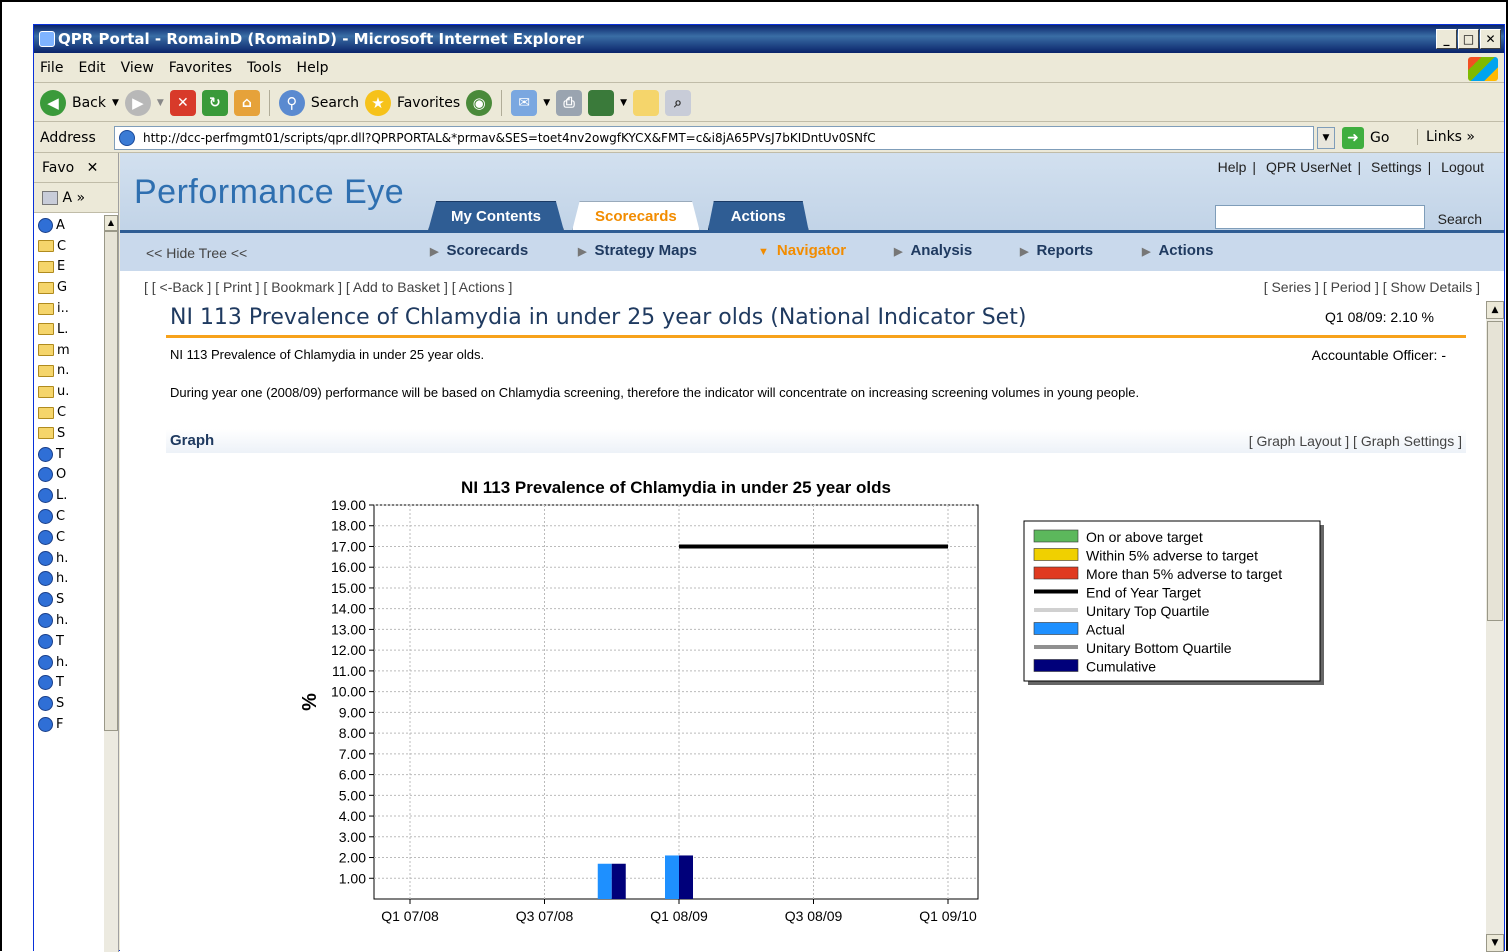 Image resolution: width=1508 pixels, height=952 pixels. I want to click on go-button: ➜ Go, so click(1370, 138).